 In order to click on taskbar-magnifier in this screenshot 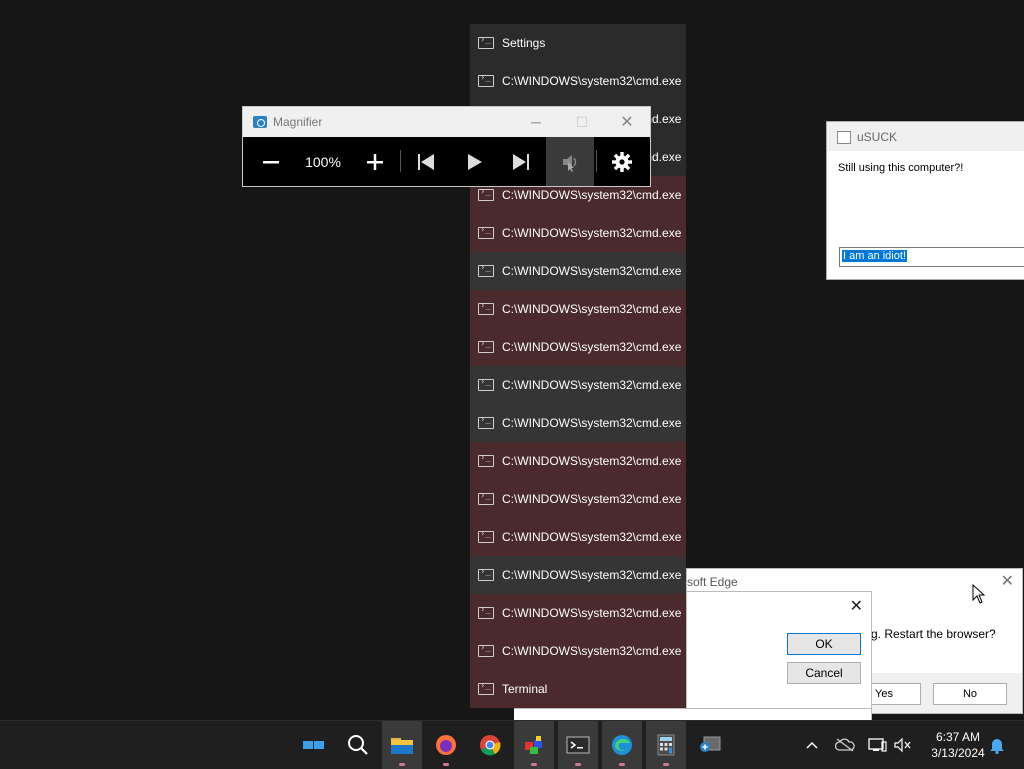, I will do `click(710, 745)`.